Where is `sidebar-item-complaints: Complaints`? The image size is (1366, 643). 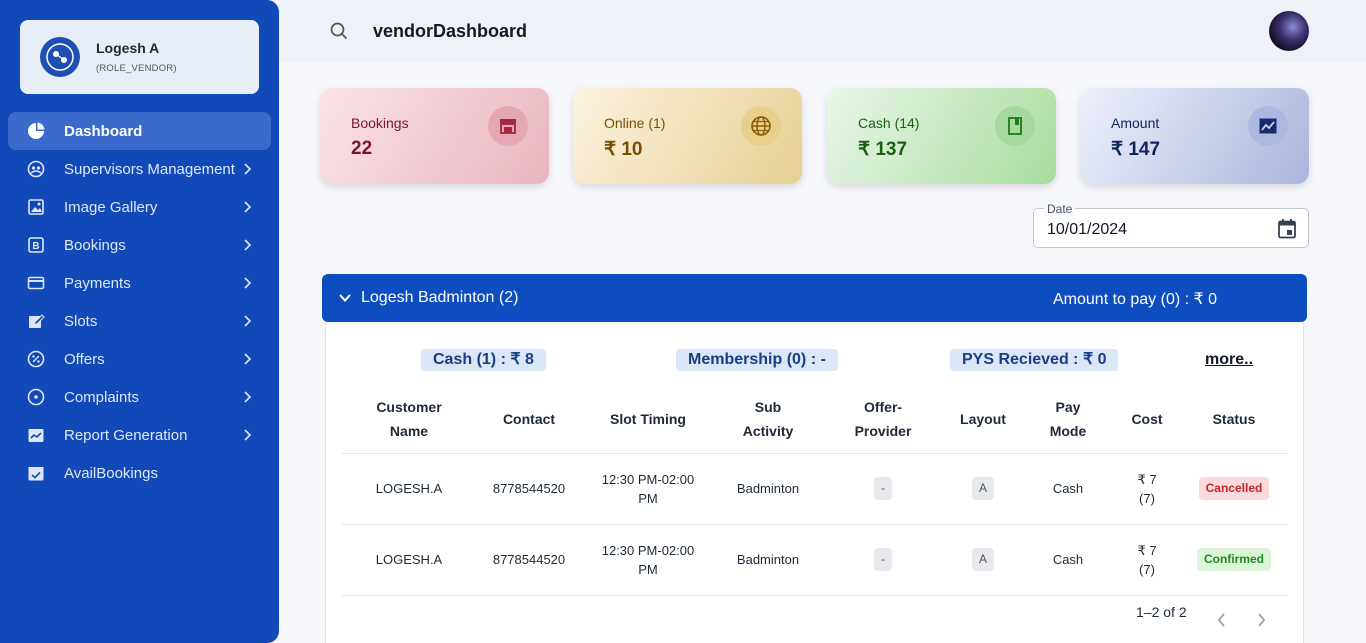
sidebar-item-complaints: Complaints is located at coordinates (139, 397).